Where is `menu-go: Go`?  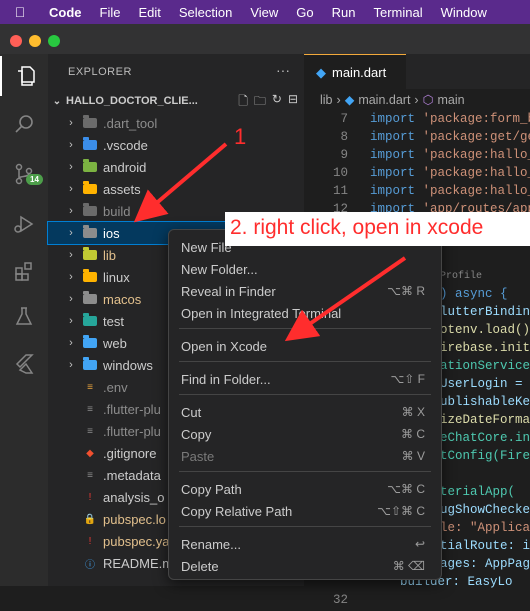
menu-go: Go is located at coordinates (304, 12).